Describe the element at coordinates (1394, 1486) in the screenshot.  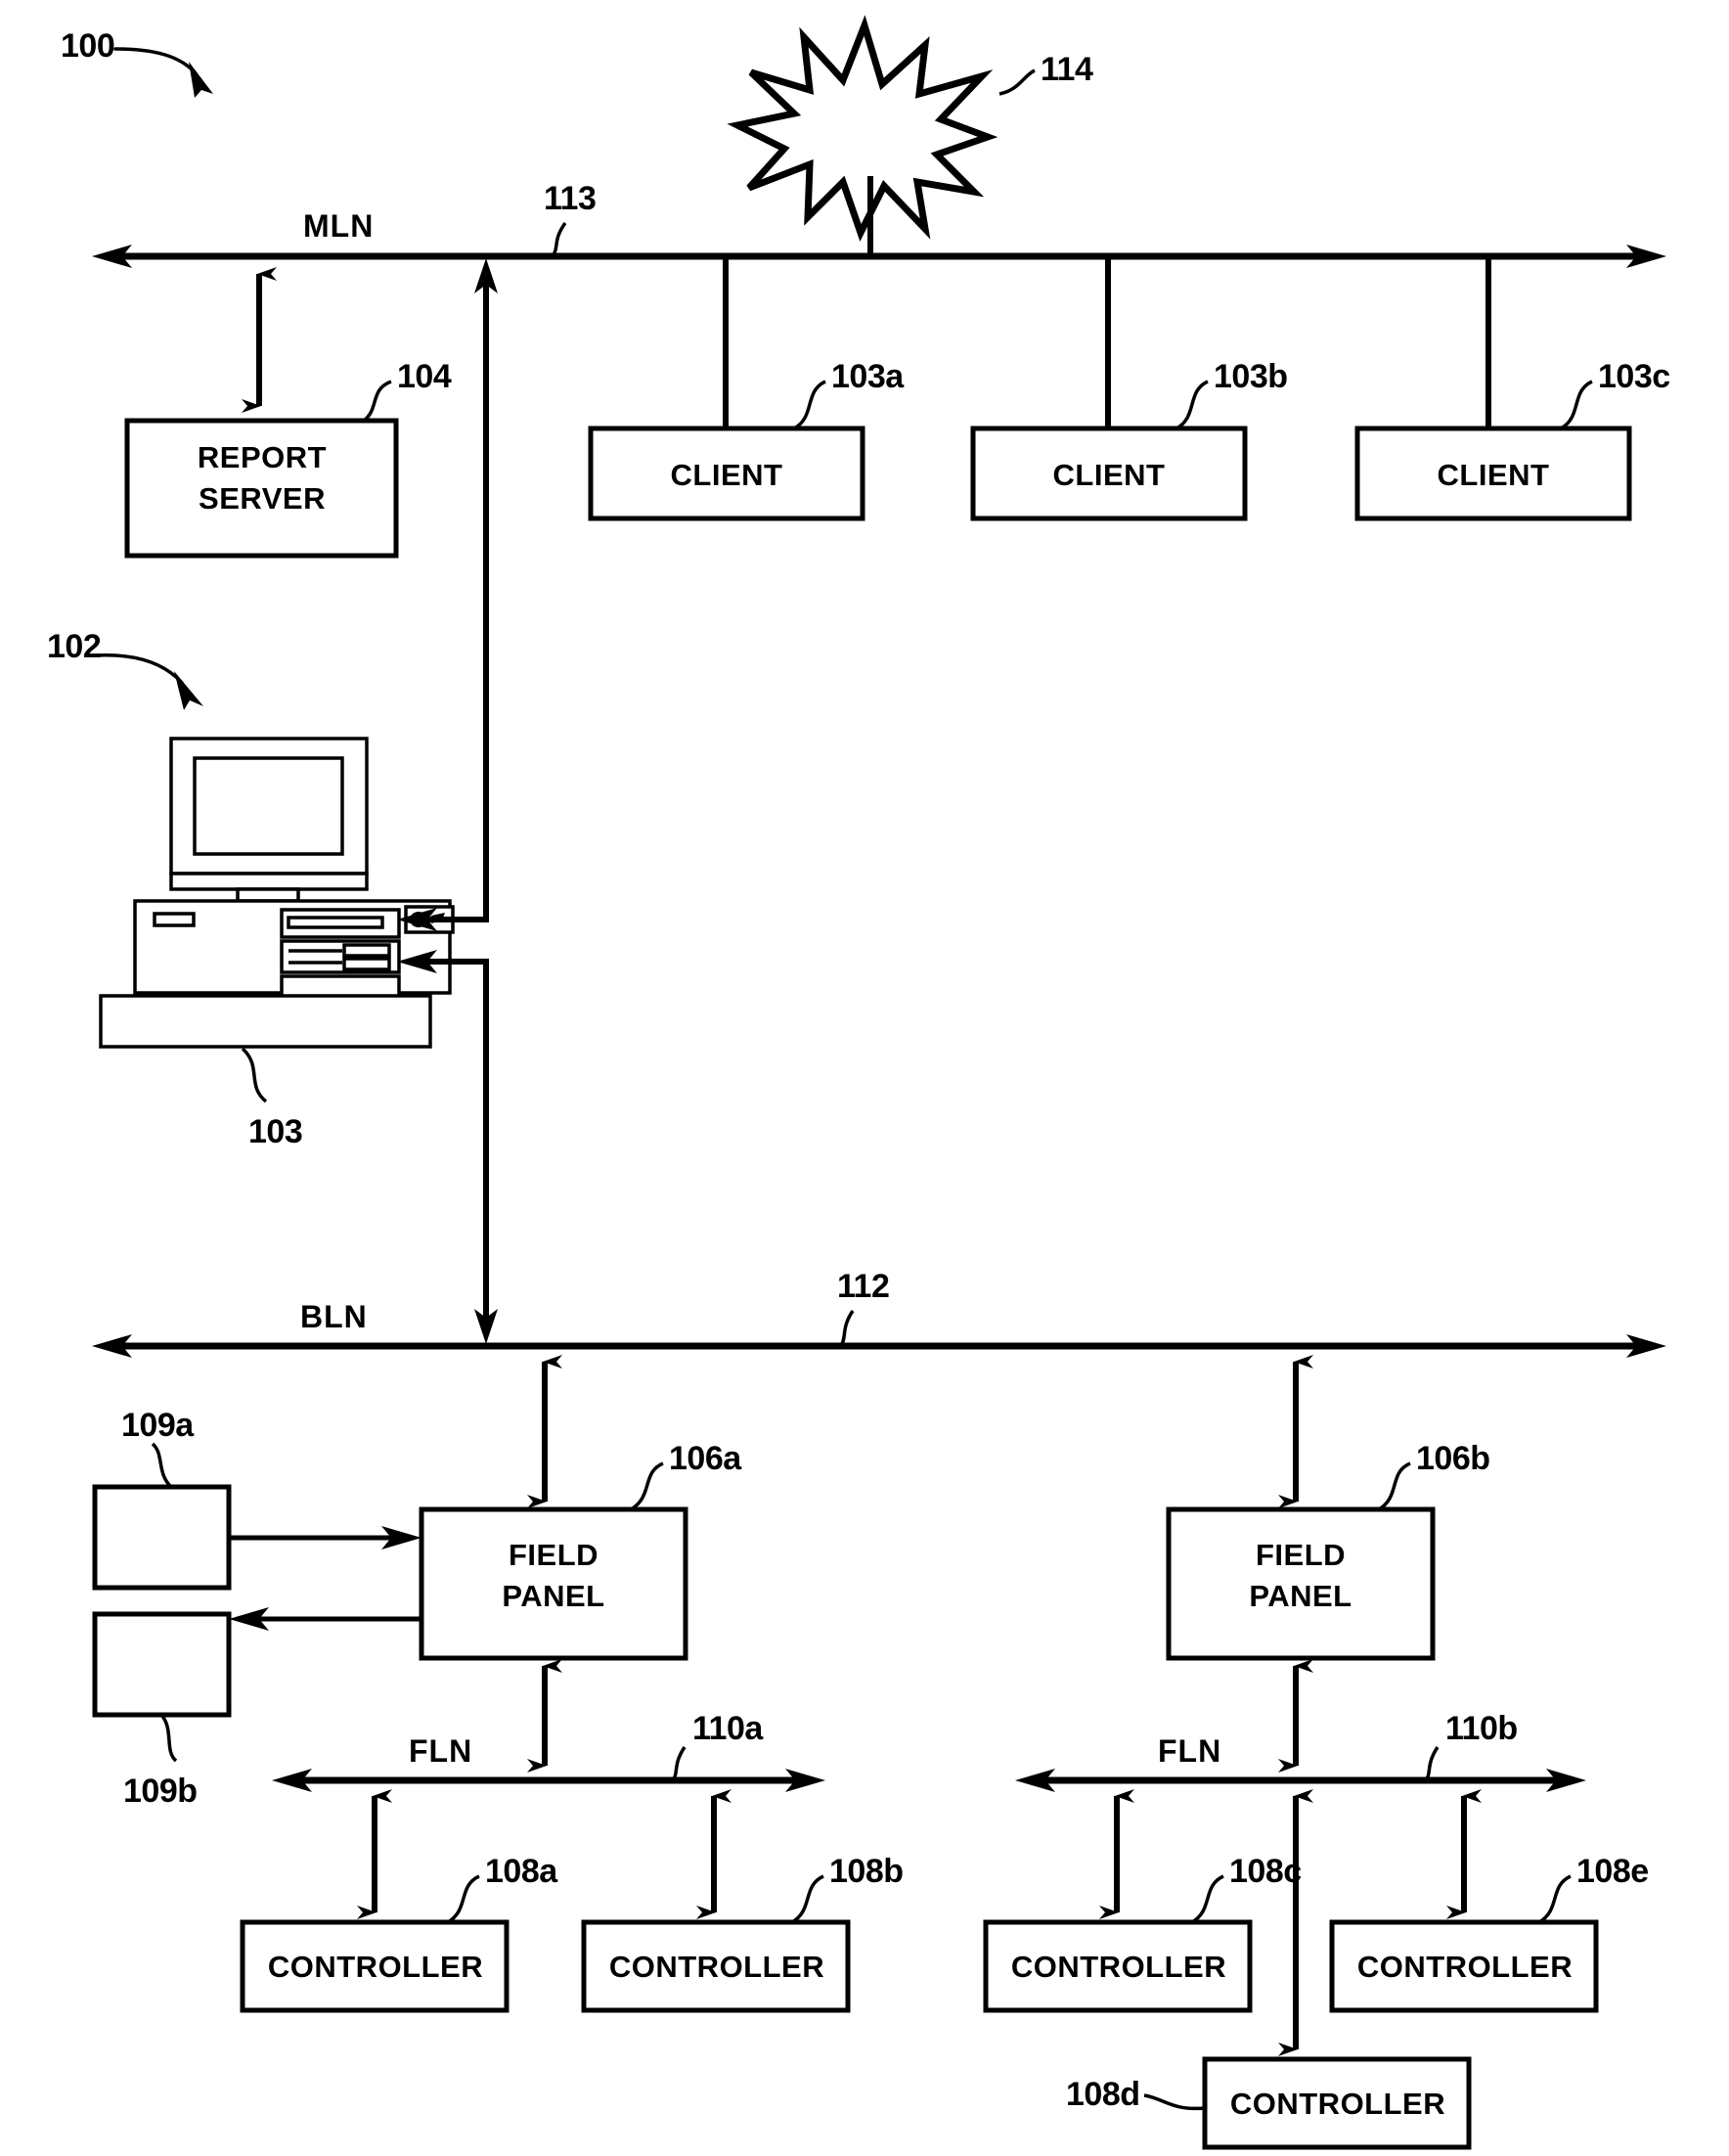
I see `leader-106b` at that location.